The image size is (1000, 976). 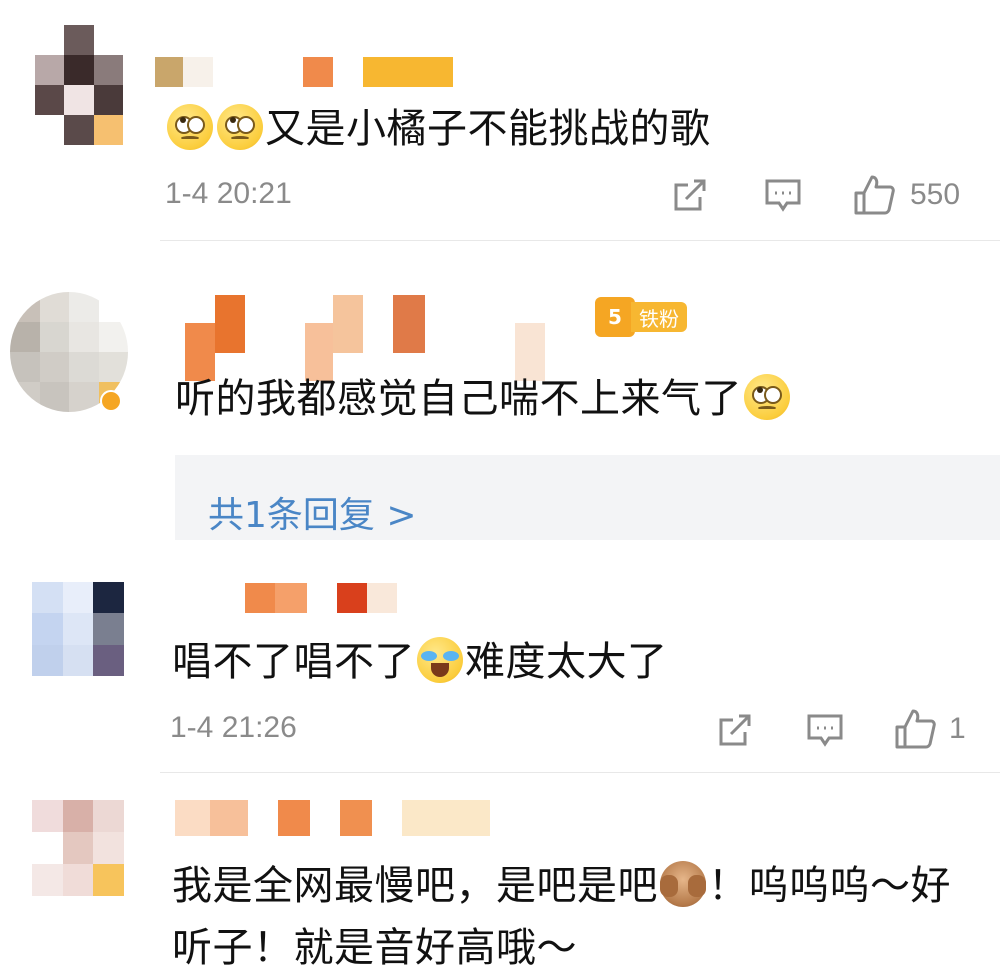 What do you see at coordinates (935, 194) in the screenshot?
I see `like-count: 550` at bounding box center [935, 194].